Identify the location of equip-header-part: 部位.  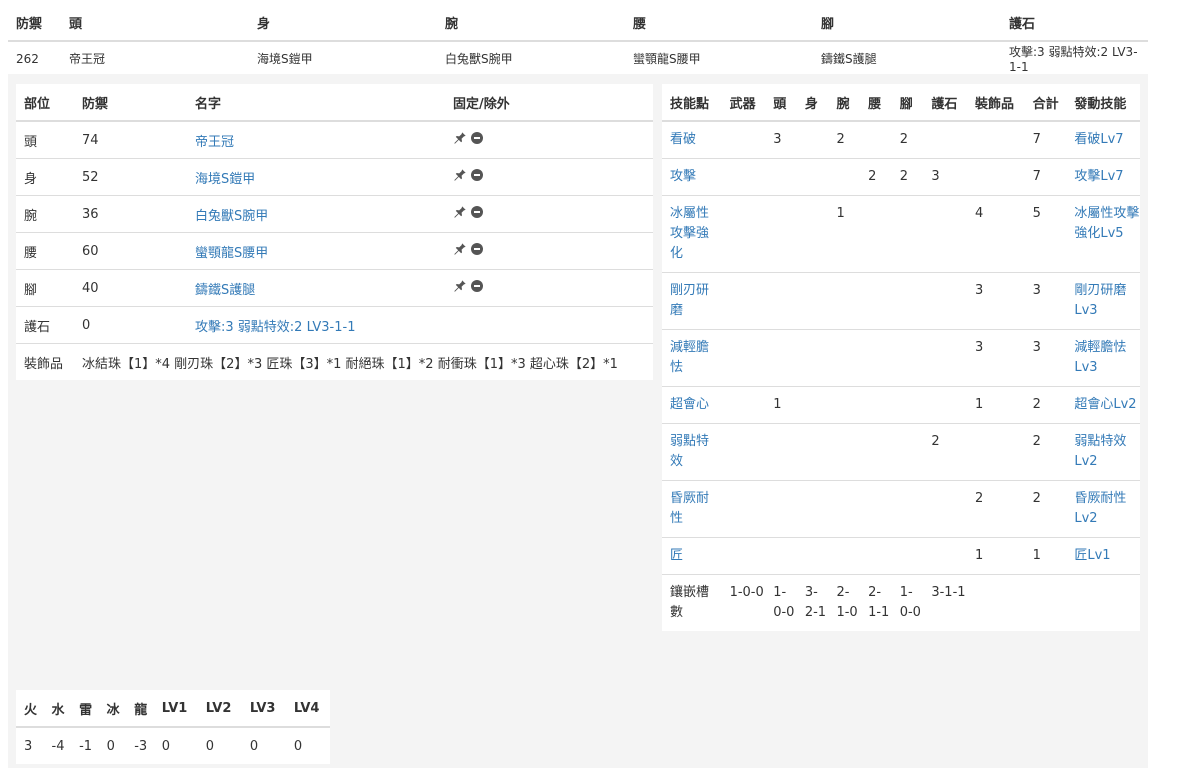
(45, 103).